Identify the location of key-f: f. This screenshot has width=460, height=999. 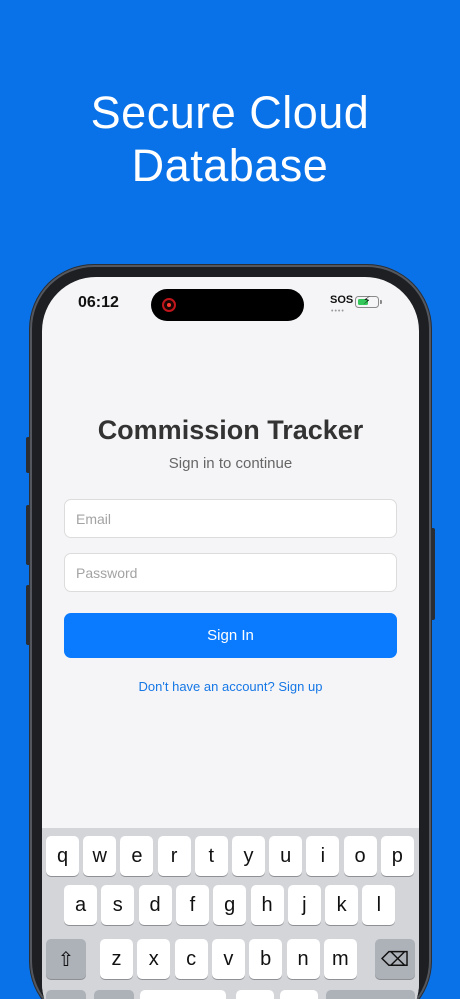
(192, 905).